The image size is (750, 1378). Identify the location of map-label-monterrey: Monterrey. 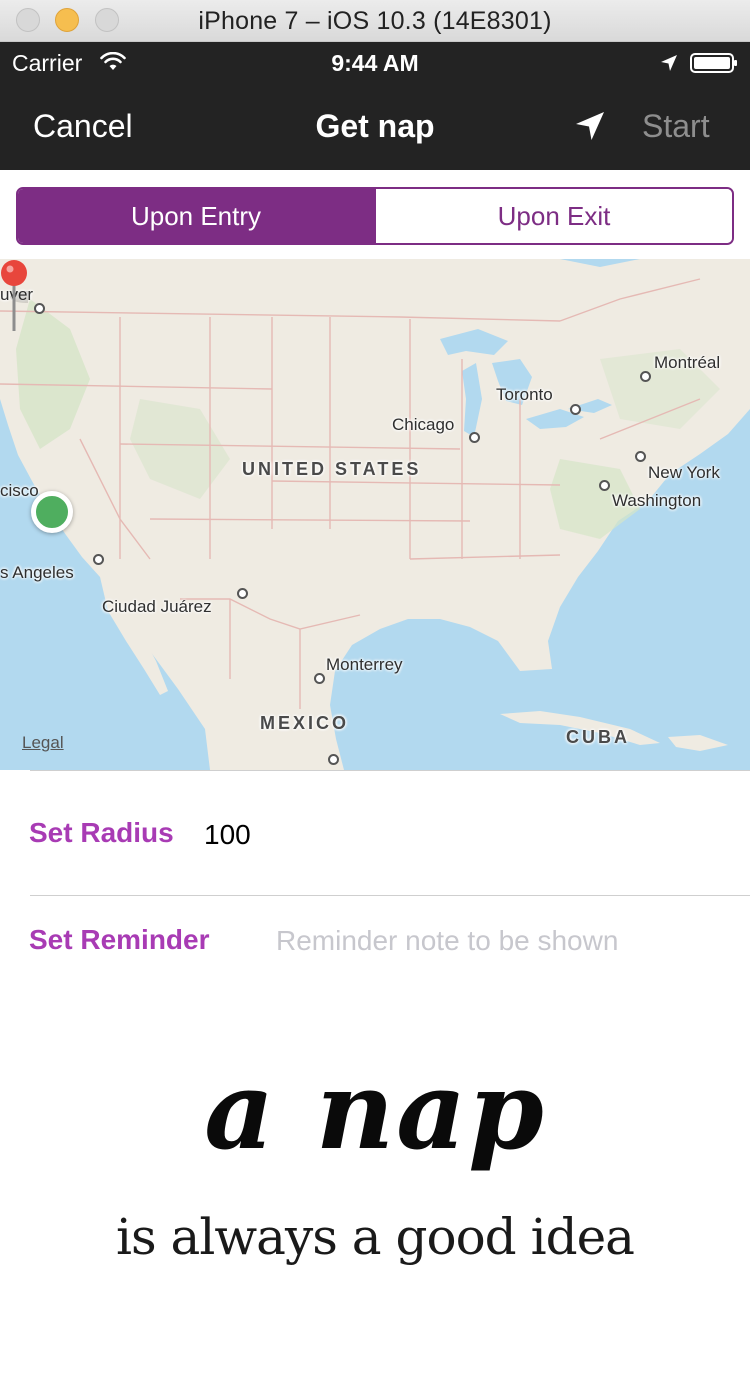
(364, 664).